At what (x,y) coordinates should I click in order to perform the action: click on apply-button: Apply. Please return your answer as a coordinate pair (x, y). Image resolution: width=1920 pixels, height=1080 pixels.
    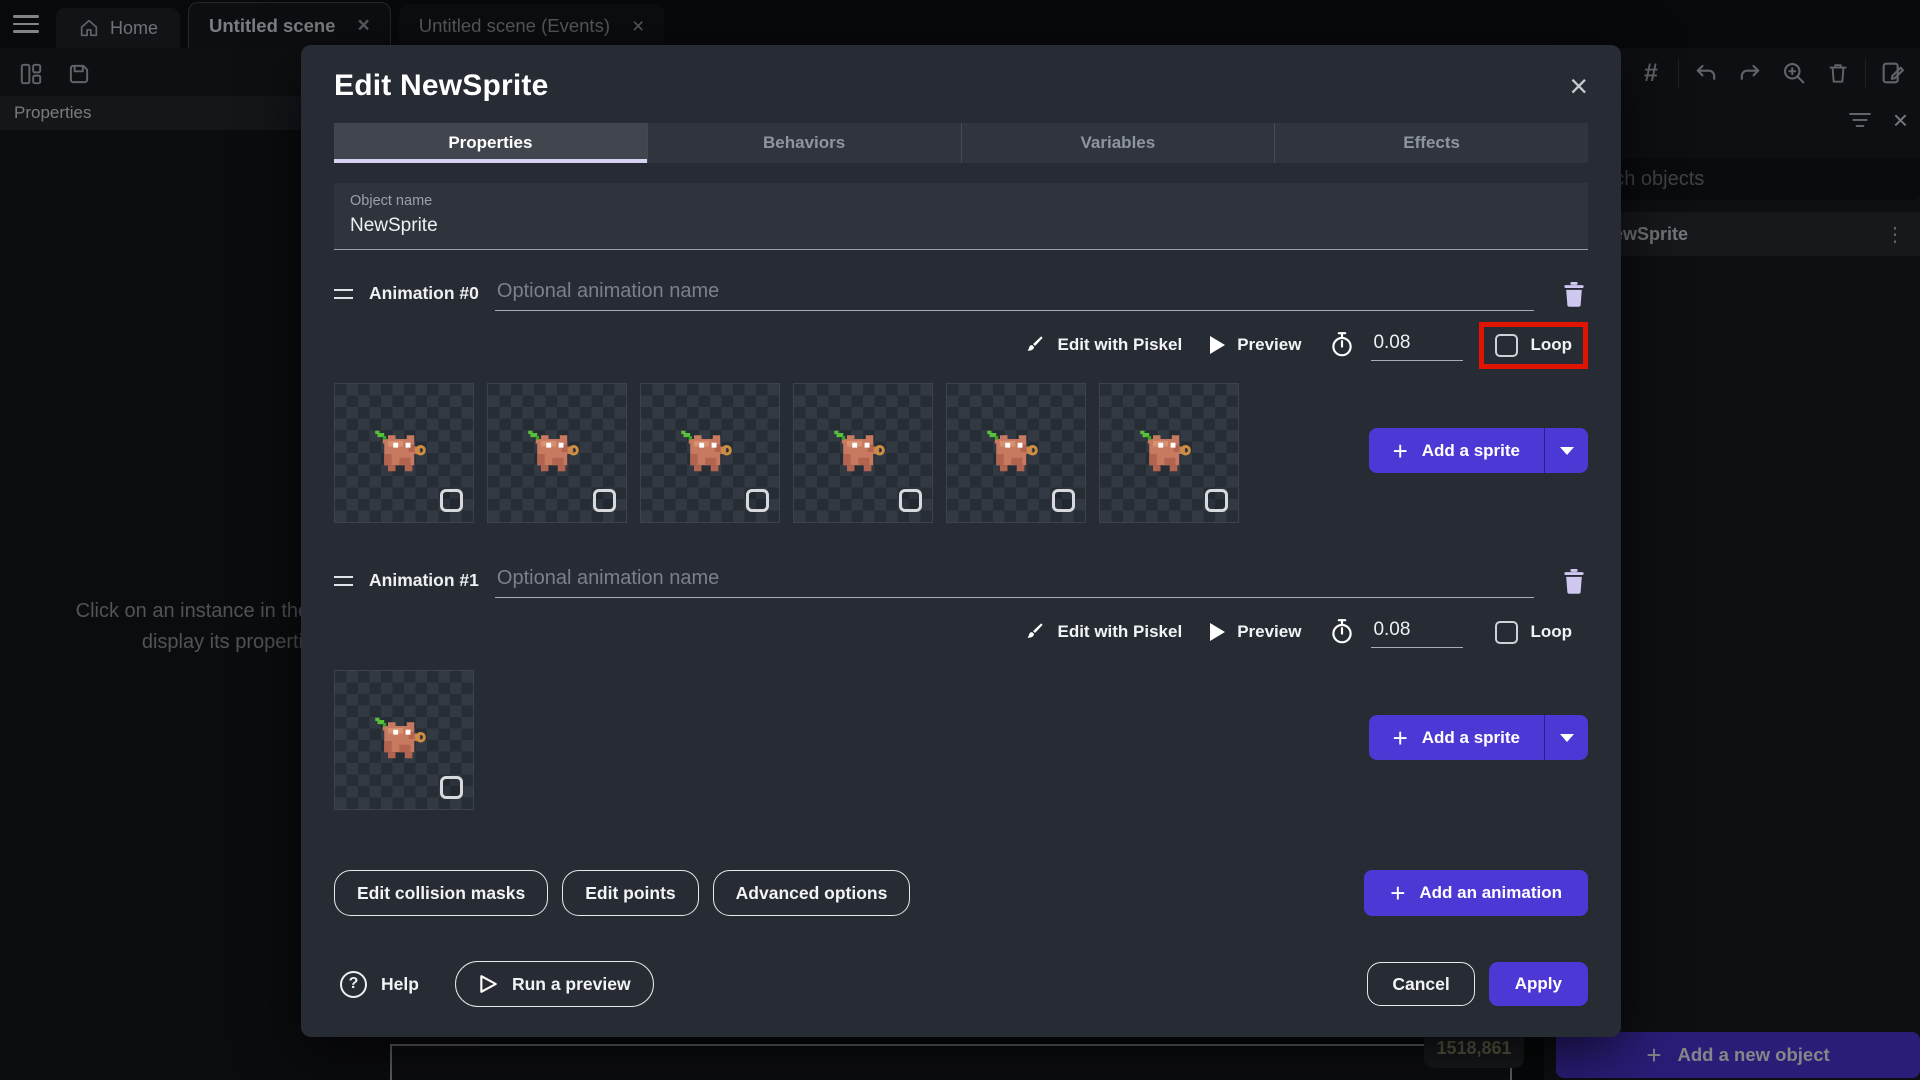
    Looking at the image, I should click on (1538, 984).